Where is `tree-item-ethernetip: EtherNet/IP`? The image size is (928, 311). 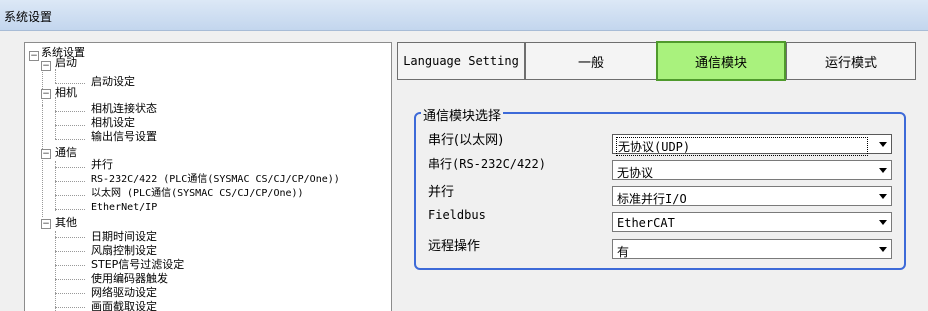 tree-item-ethernetip: EtherNet/IP is located at coordinates (124, 208).